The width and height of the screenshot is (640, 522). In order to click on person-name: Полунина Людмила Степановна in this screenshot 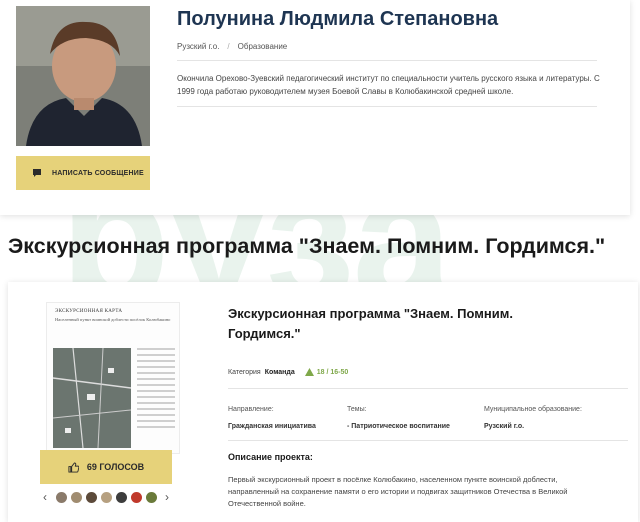, I will do `click(338, 19)`.